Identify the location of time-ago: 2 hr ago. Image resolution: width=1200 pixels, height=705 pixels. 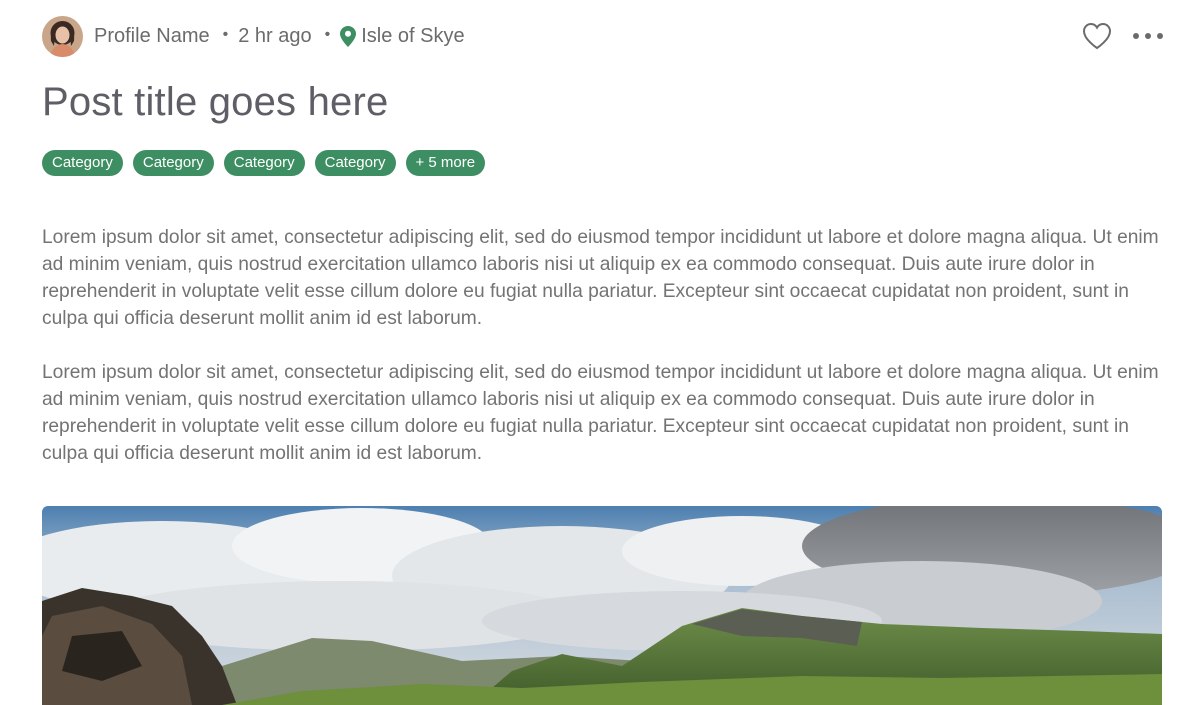
(275, 35).